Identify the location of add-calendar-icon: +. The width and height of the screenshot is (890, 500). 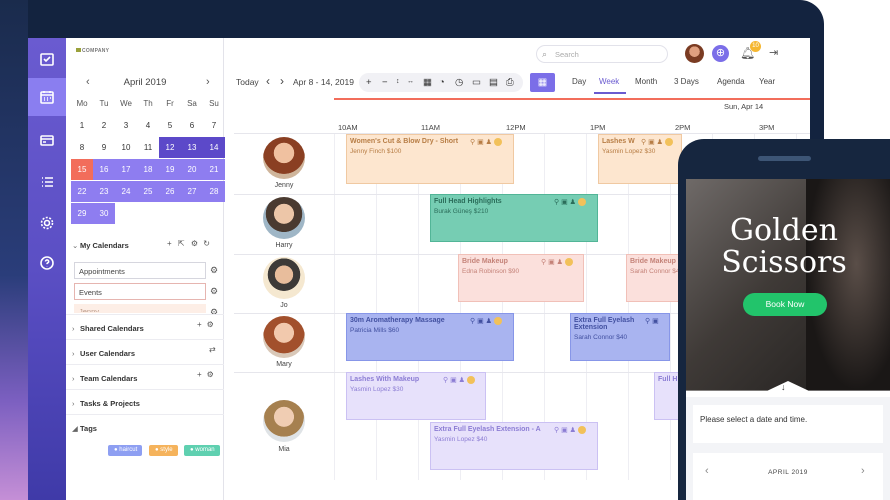
(169, 243).